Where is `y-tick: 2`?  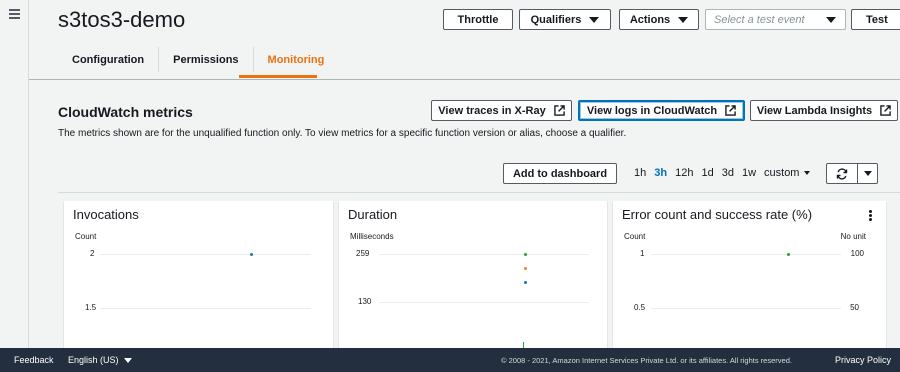
y-tick: 2 is located at coordinates (92, 253).